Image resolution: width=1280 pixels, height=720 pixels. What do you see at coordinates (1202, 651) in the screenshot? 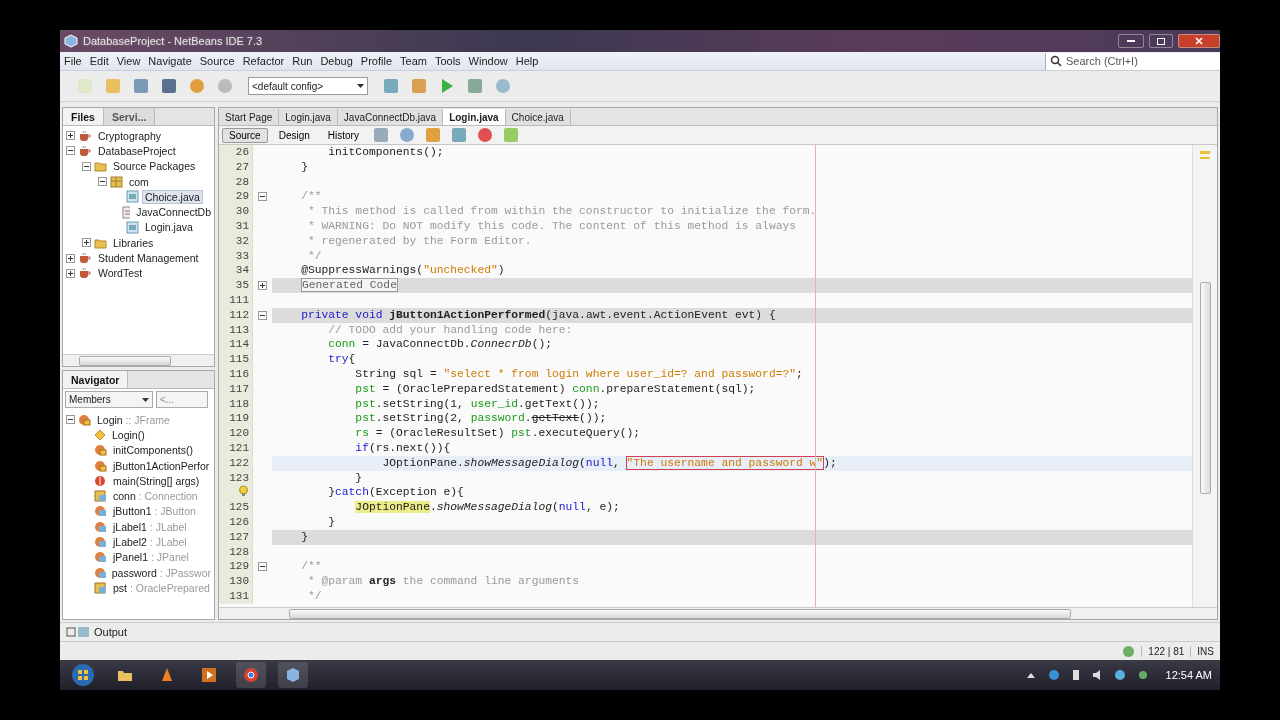
I see `insert-mode: INS` at bounding box center [1202, 651].